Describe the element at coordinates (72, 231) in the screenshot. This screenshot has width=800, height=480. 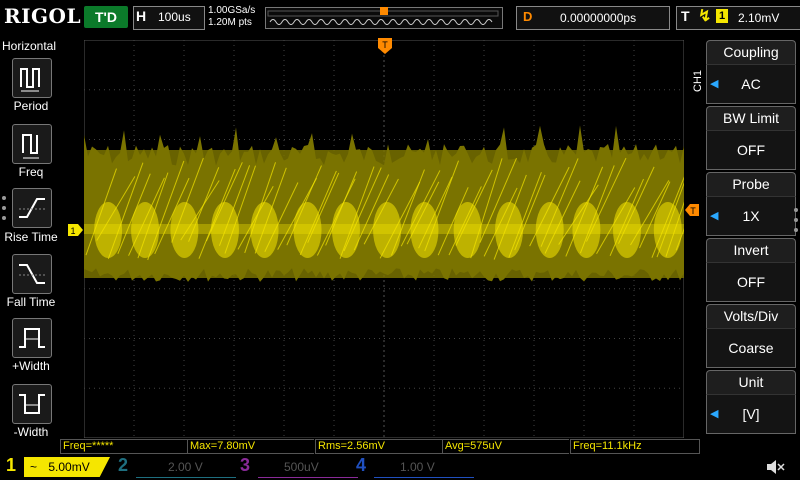
I see `ch1-marker-label: 1` at that location.